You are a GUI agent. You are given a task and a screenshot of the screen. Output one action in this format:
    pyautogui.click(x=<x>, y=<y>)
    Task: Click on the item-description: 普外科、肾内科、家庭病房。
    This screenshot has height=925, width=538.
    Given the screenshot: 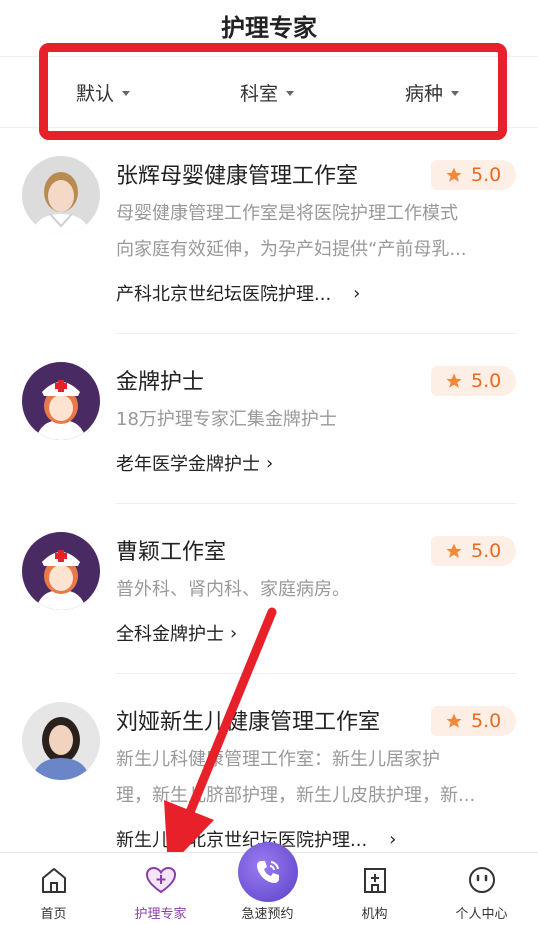 What is the action you would take?
    pyautogui.click(x=312, y=590)
    